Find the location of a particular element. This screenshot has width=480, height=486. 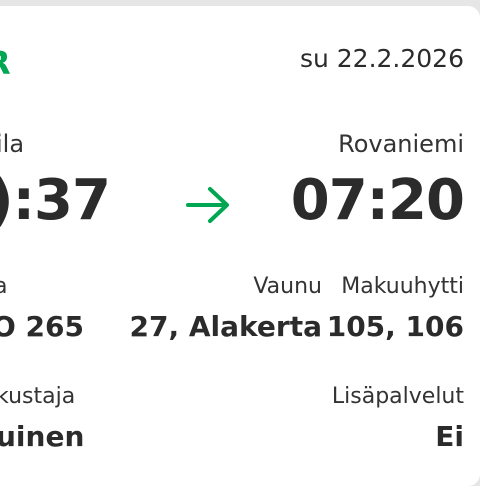

travel-date: su 22.2.2026 is located at coordinates (381, 58).